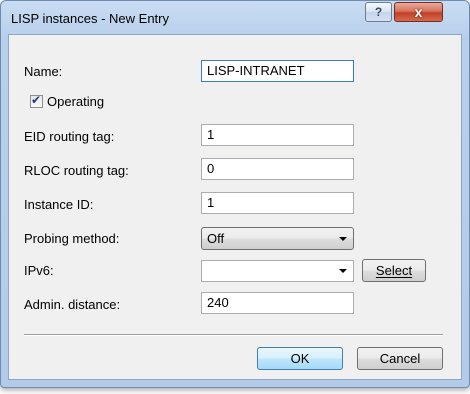  What do you see at coordinates (39, 270) in the screenshot?
I see `ipv6-label: IPv6:` at bounding box center [39, 270].